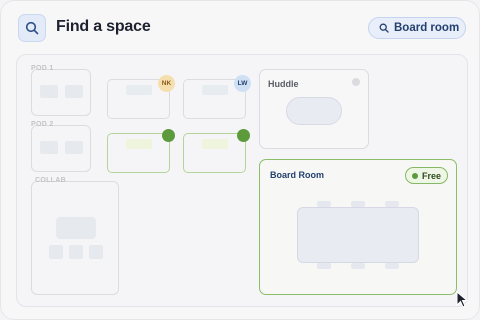 The image size is (480, 320). What do you see at coordinates (42, 68) in the screenshot?
I see `zone-label: POD 1` at bounding box center [42, 68].